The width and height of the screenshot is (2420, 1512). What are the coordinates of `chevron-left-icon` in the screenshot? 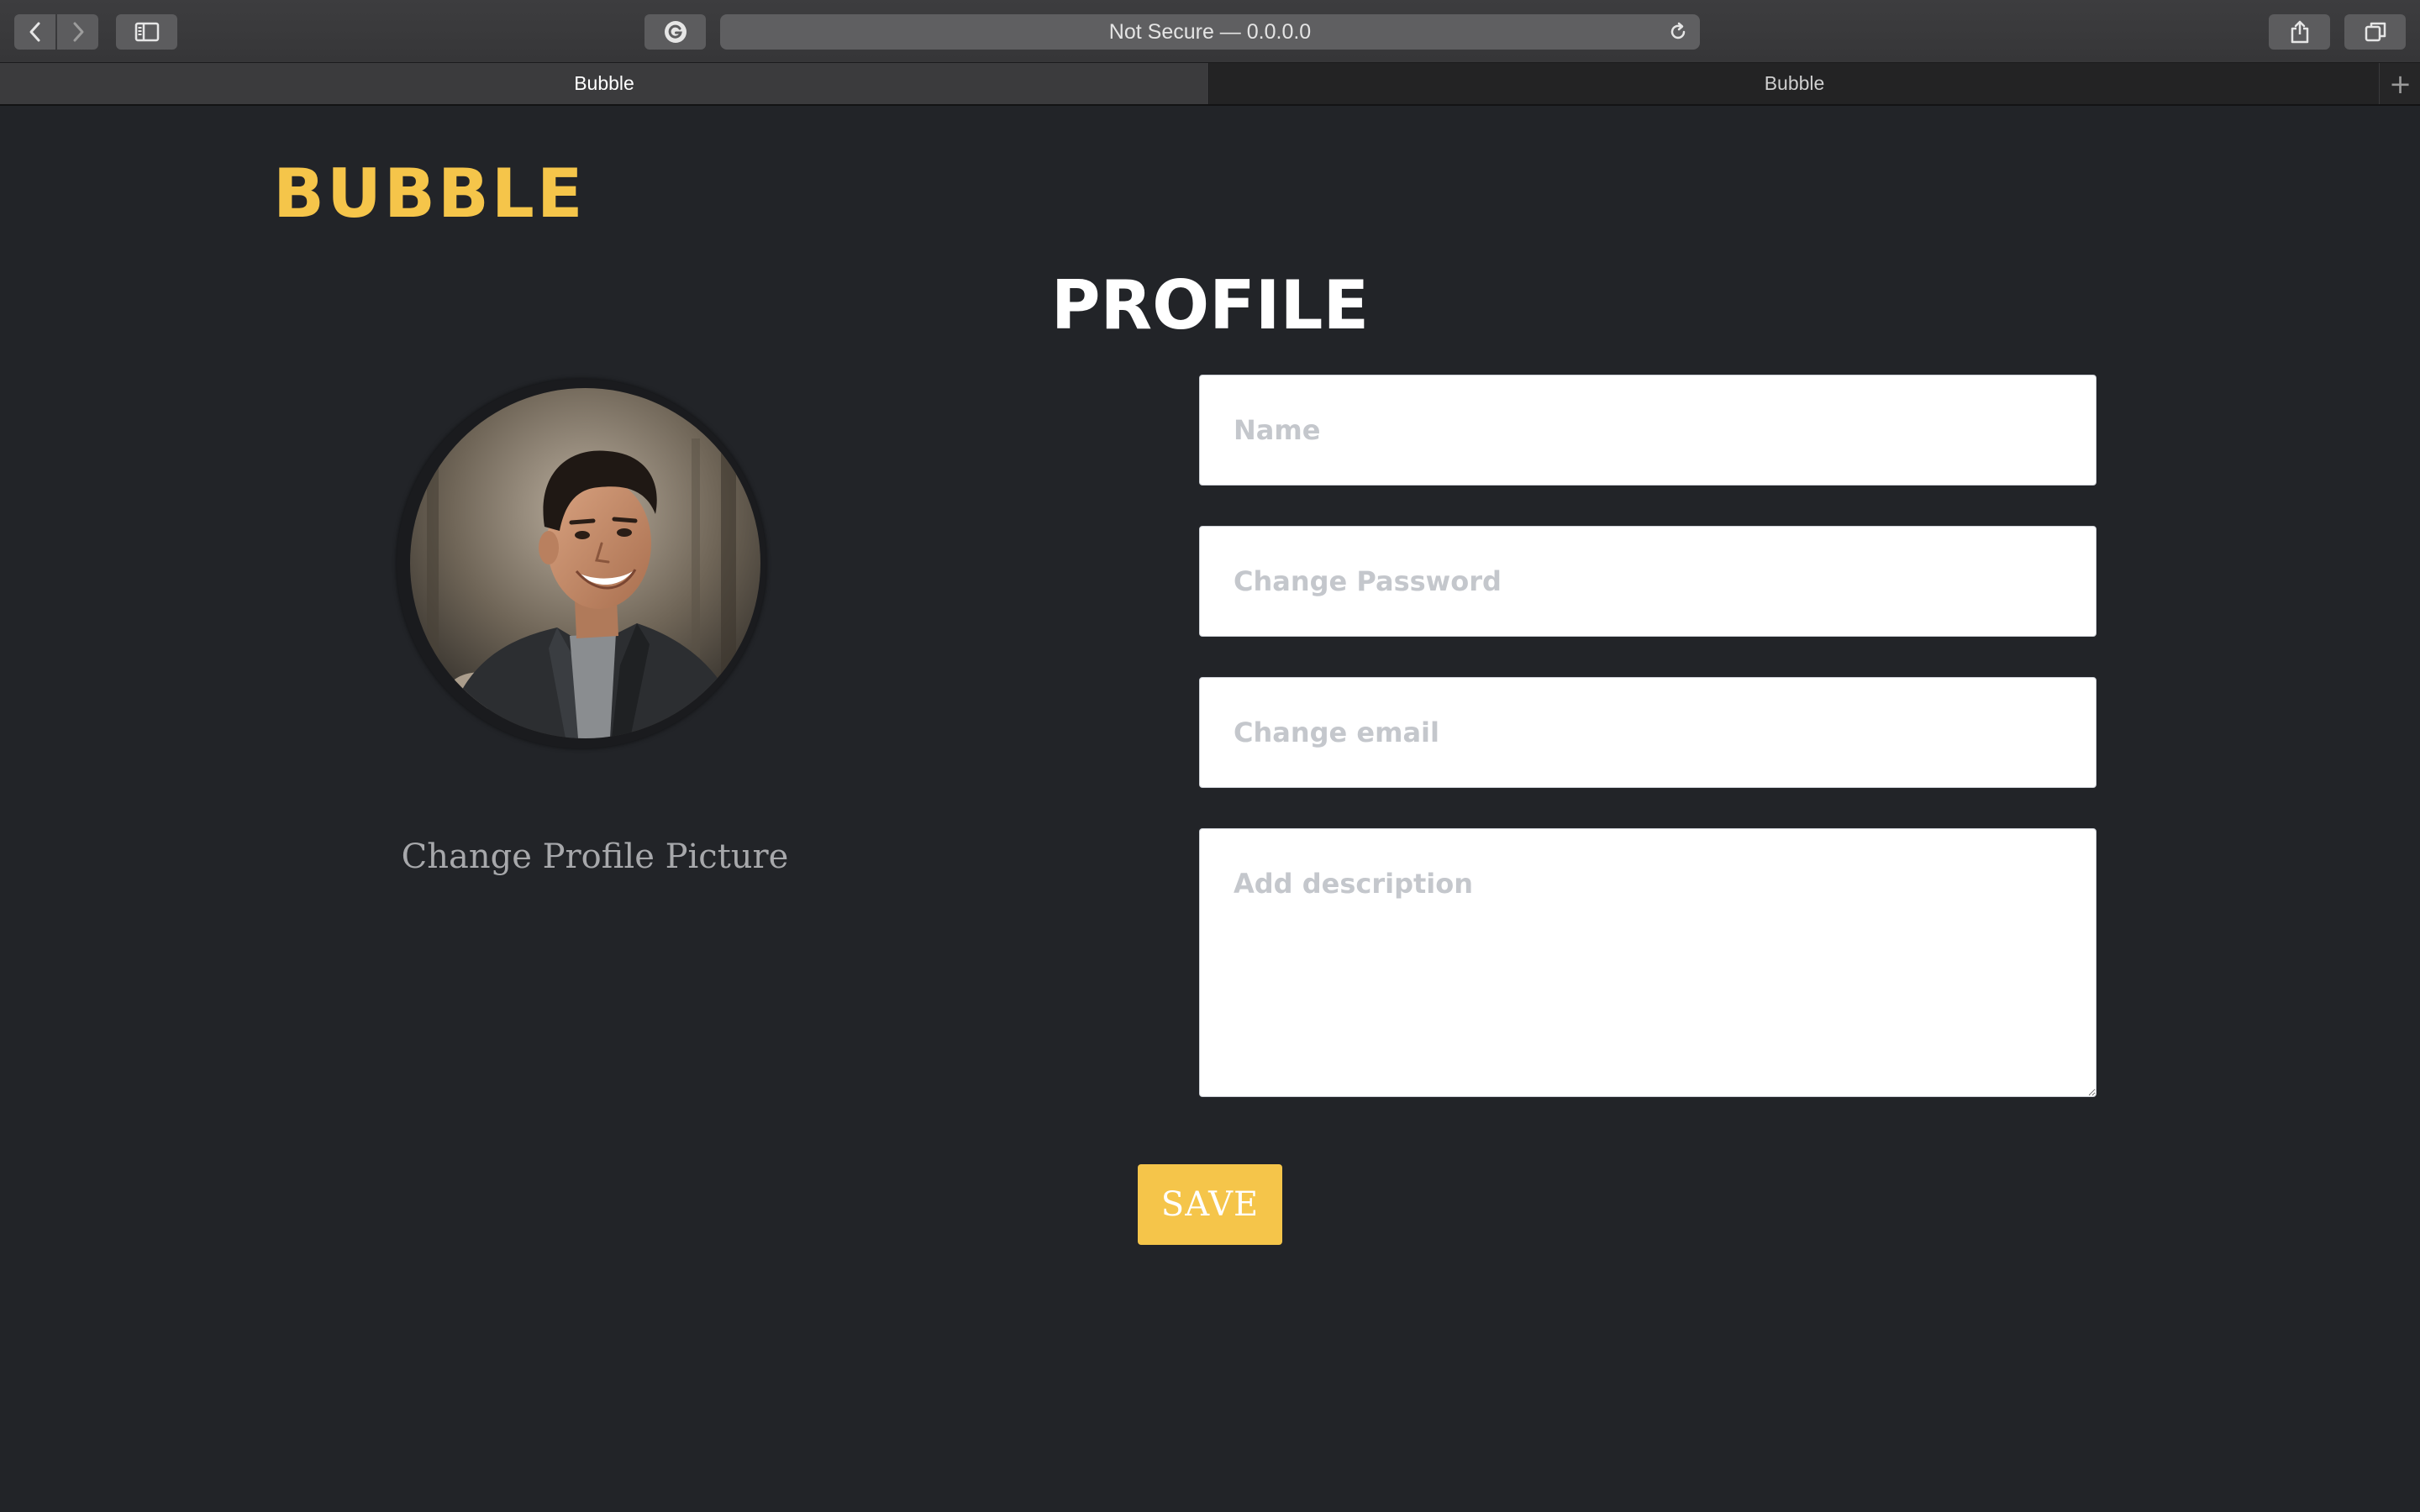 It's located at (34, 32).